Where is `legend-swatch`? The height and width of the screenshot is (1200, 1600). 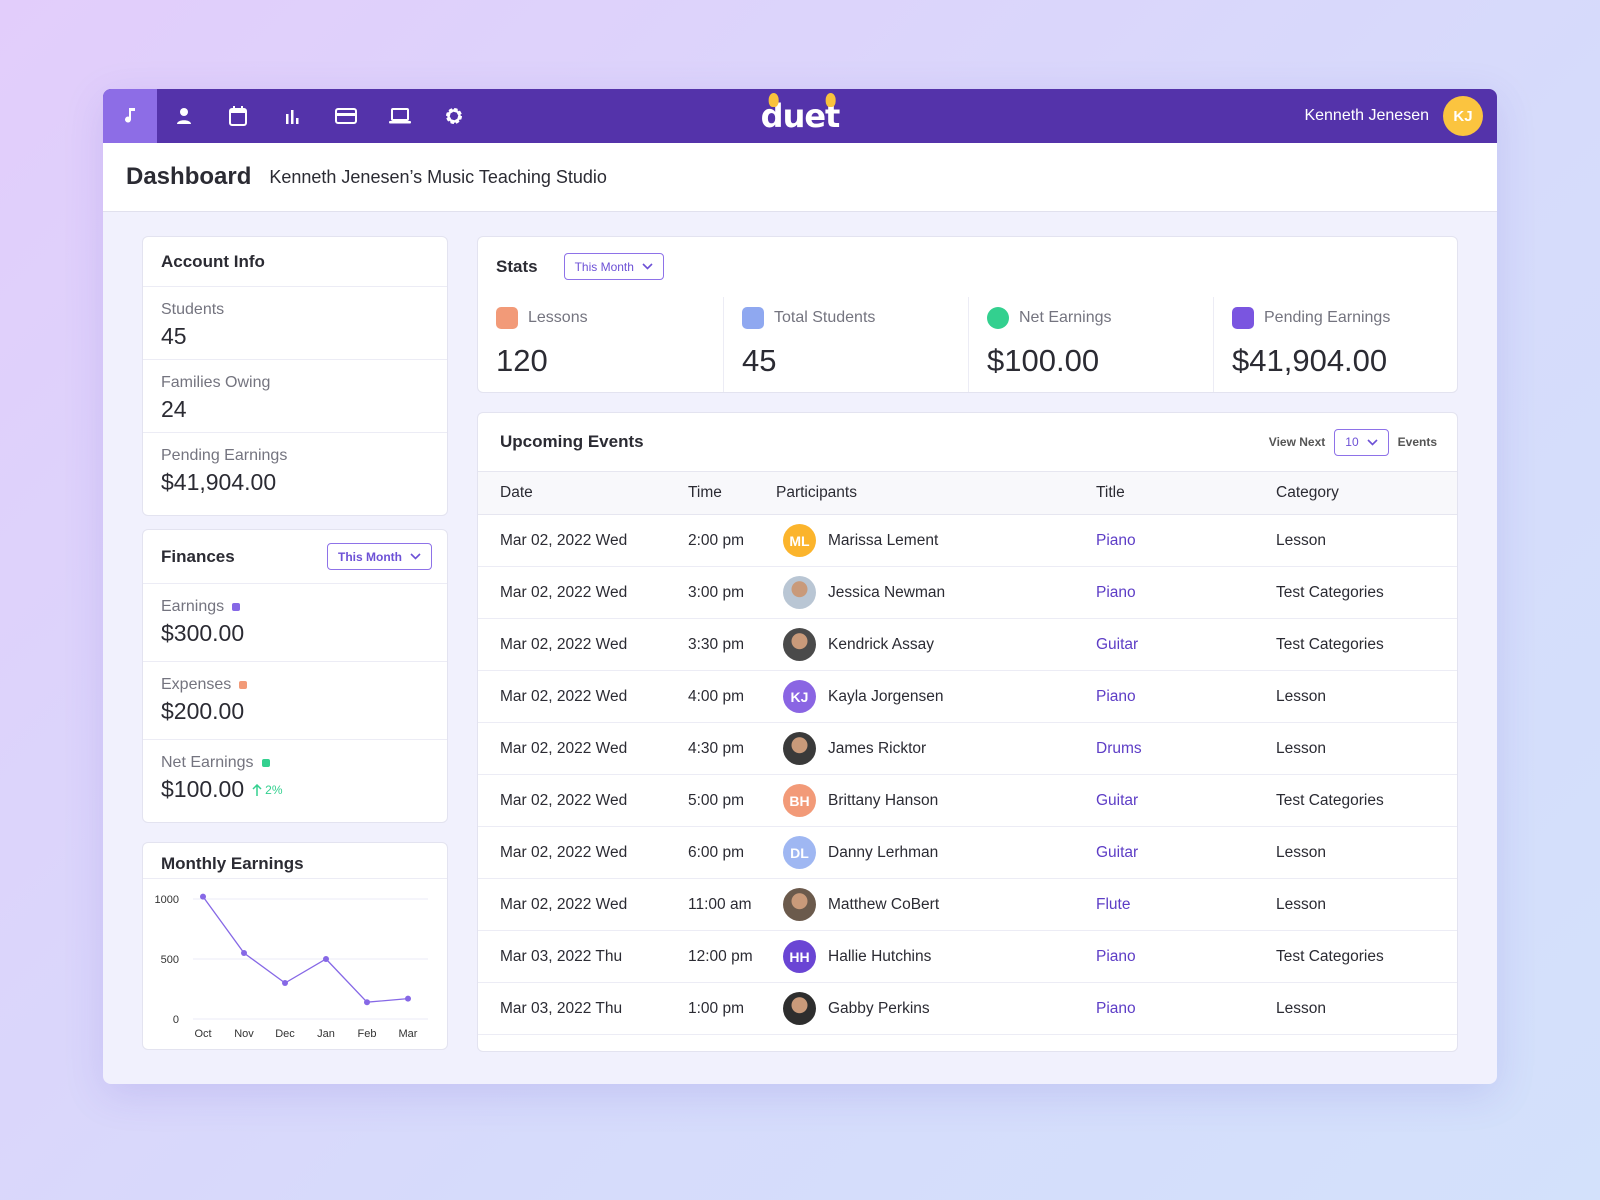 legend-swatch is located at coordinates (236, 607).